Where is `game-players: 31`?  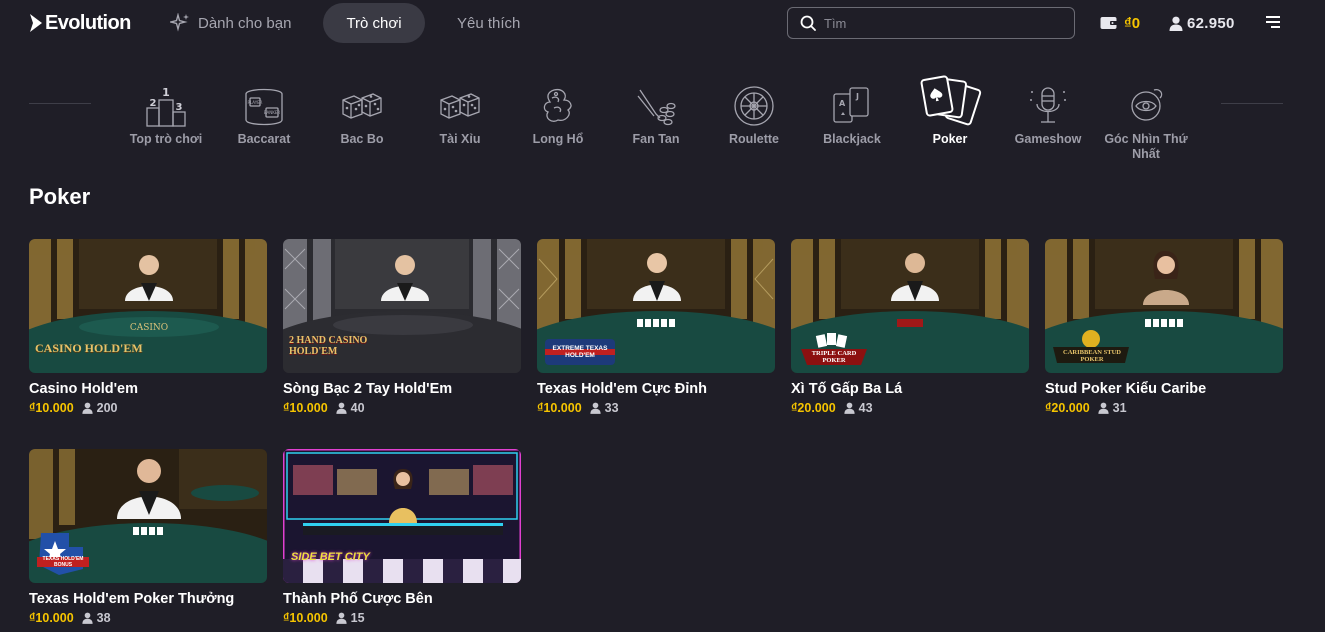 game-players: 31 is located at coordinates (1112, 408).